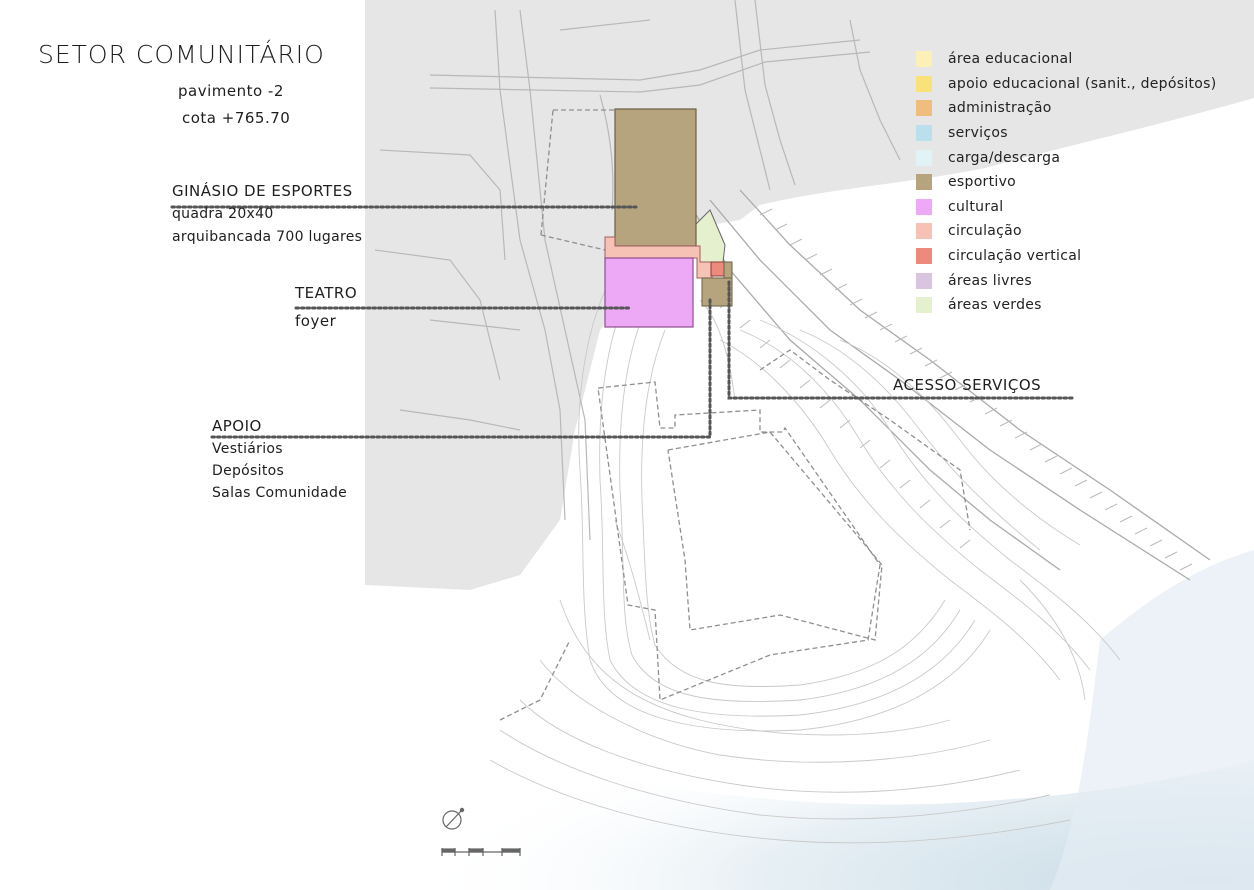 This screenshot has height=890, width=1254. I want to click on callout-ginasio-line1: quadra 20x40, so click(223, 214).